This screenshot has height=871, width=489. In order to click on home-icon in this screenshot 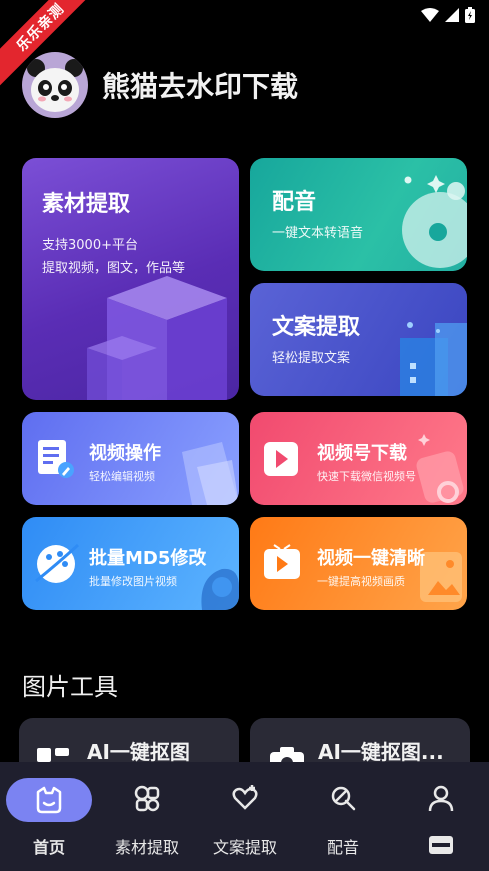, I will do `click(49, 800)`.